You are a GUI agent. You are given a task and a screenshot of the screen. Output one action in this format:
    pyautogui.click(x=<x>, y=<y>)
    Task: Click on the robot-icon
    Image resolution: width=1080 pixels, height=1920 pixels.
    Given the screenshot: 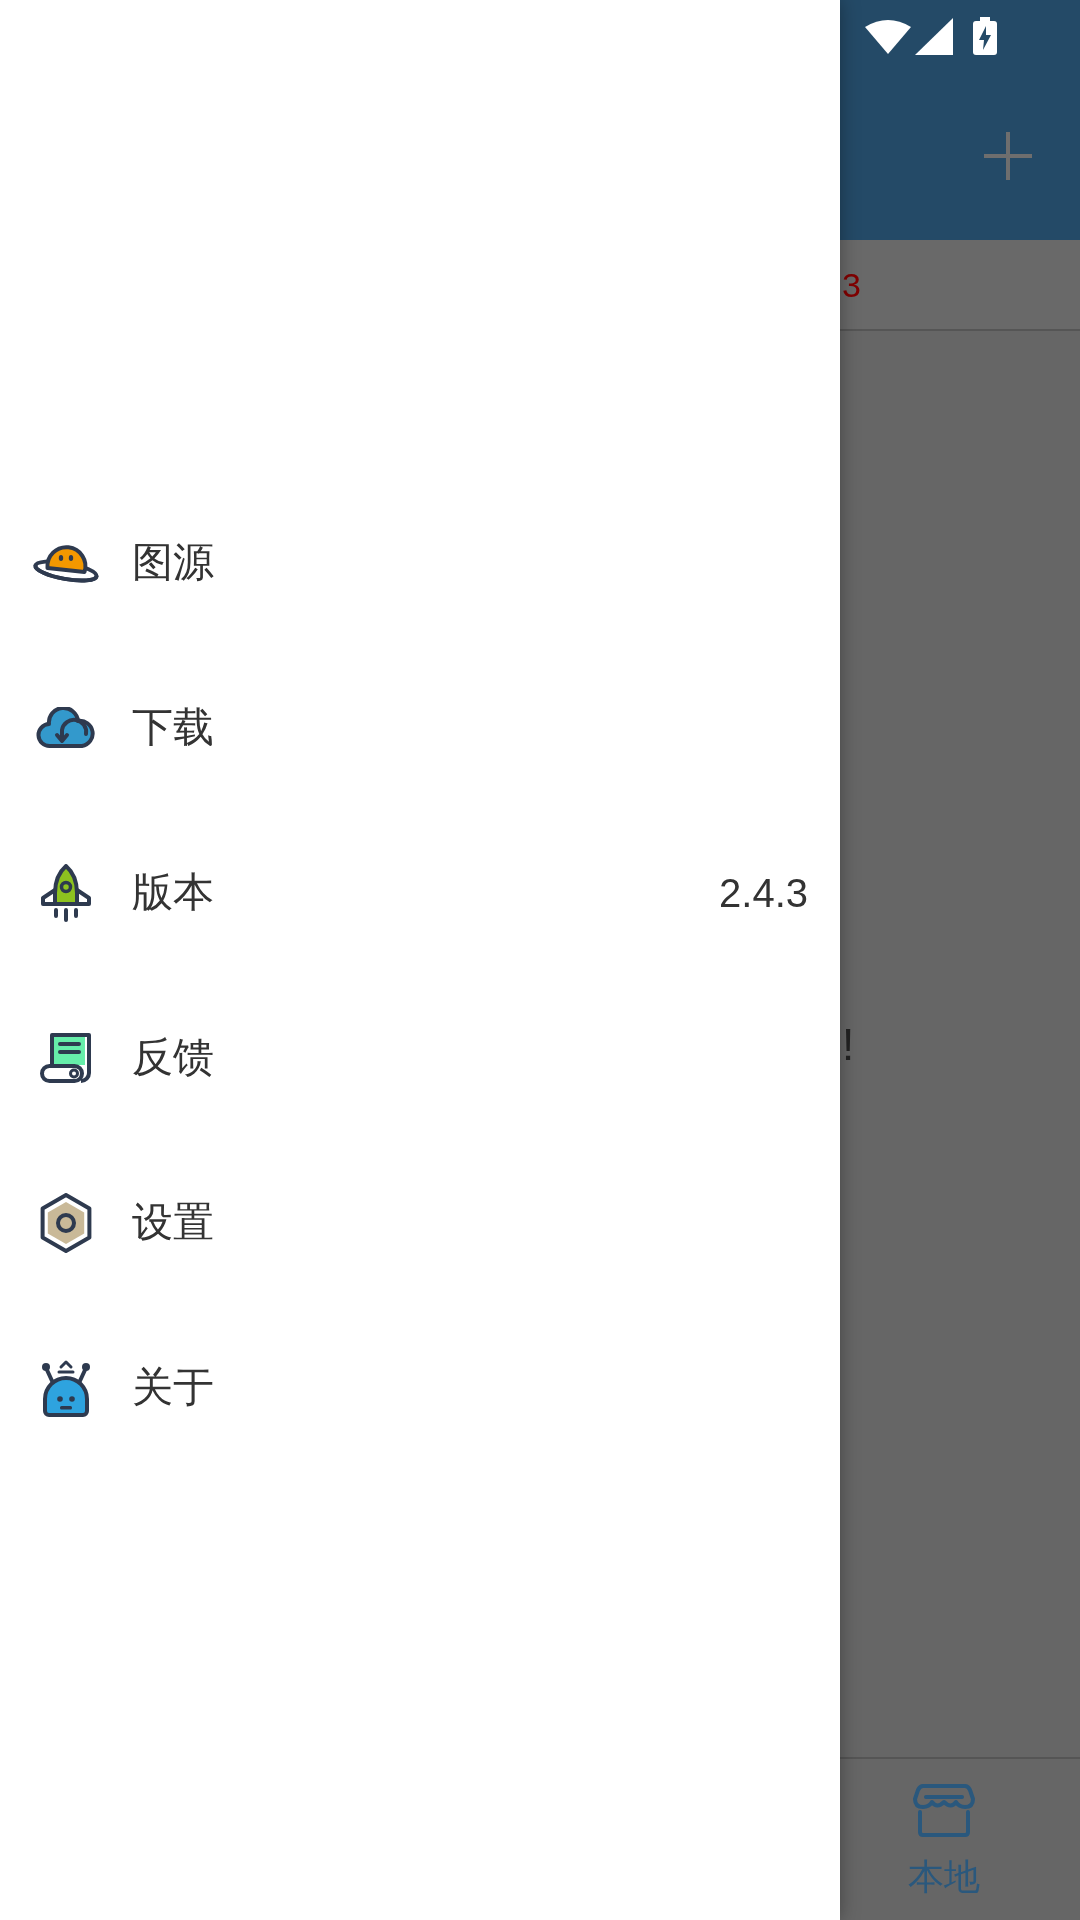 What is the action you would take?
    pyautogui.click(x=66, y=1387)
    